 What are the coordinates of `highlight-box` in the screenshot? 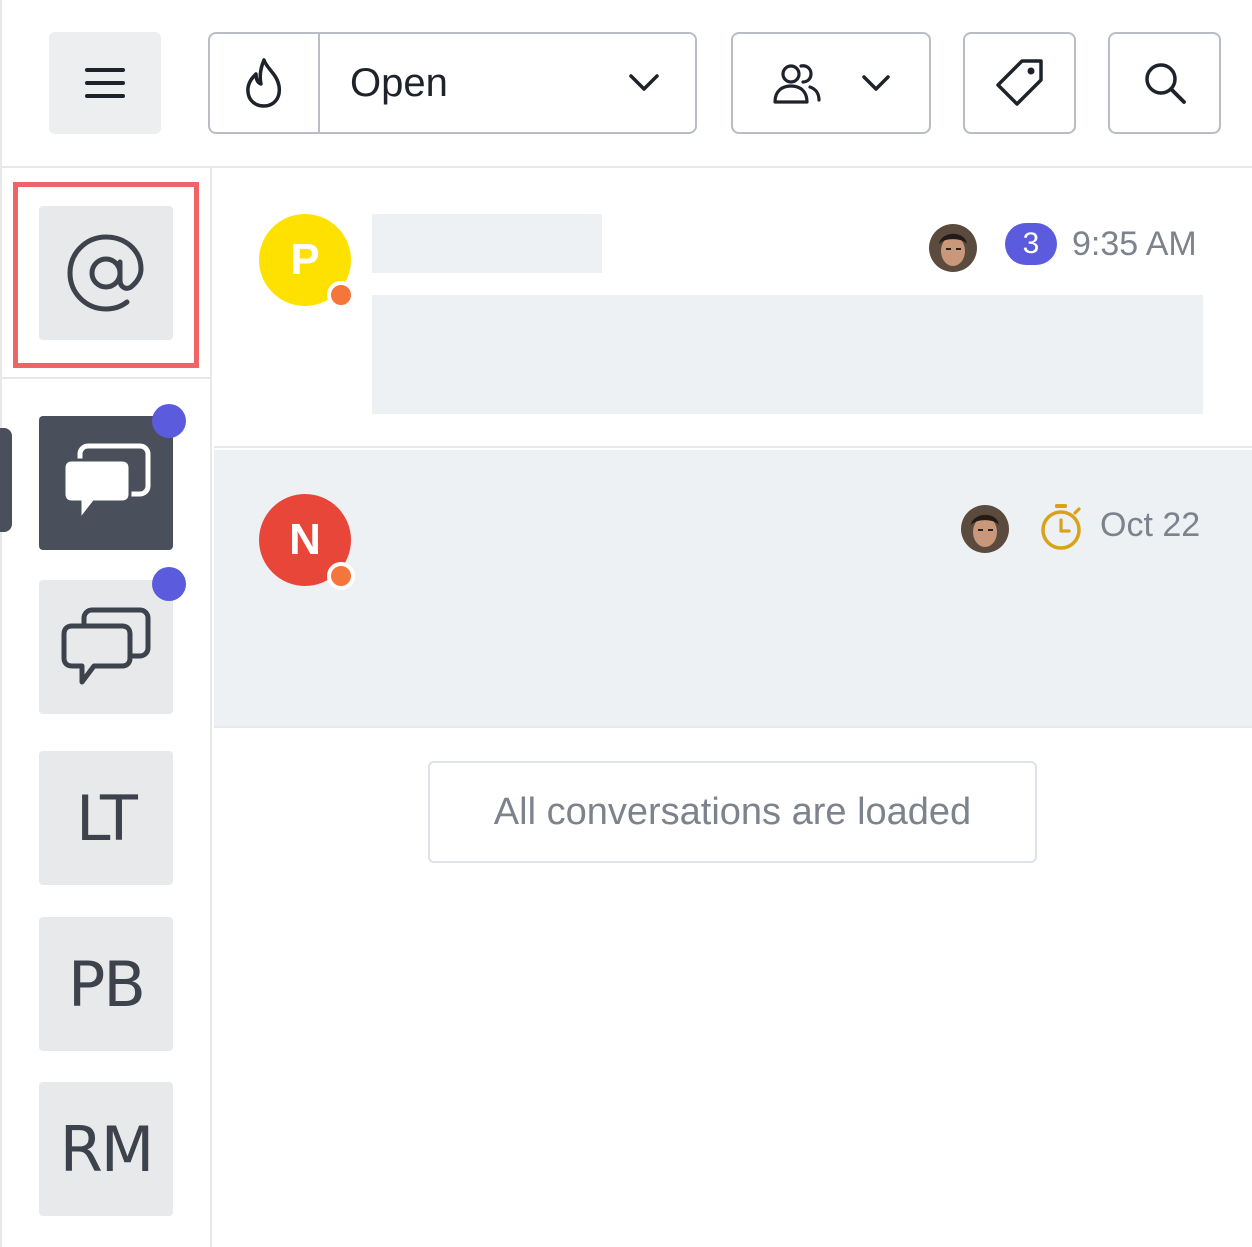 It's located at (106, 275).